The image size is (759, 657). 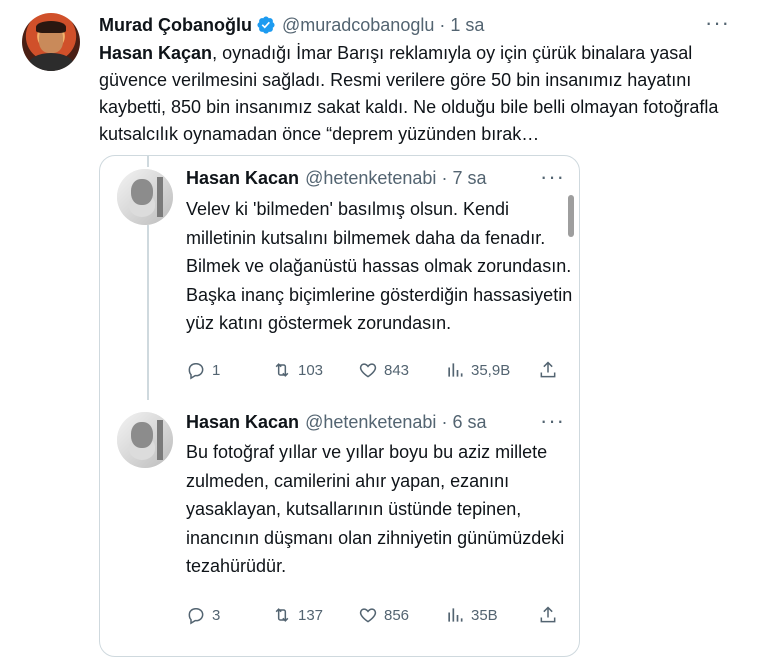 I want to click on views-button: 35B, so click(x=471, y=615).